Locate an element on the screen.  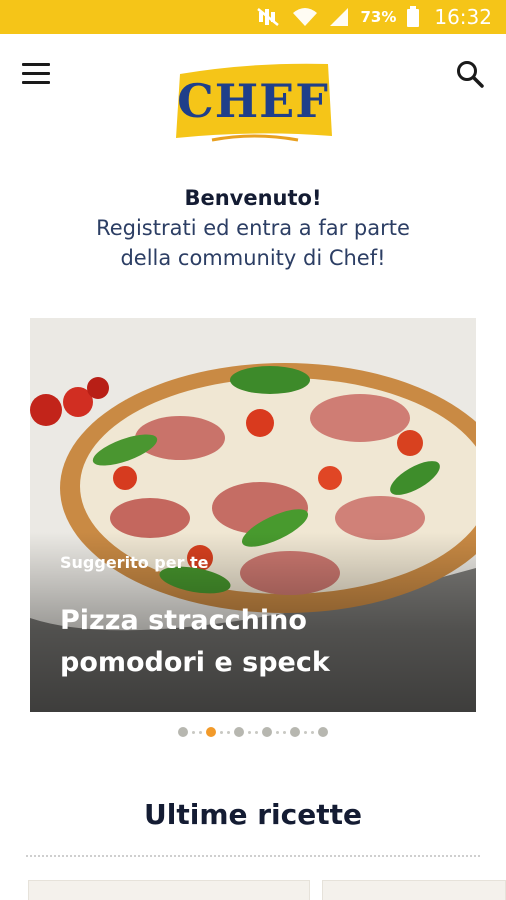
logo-text: CHEF is located at coordinates (253, 101).